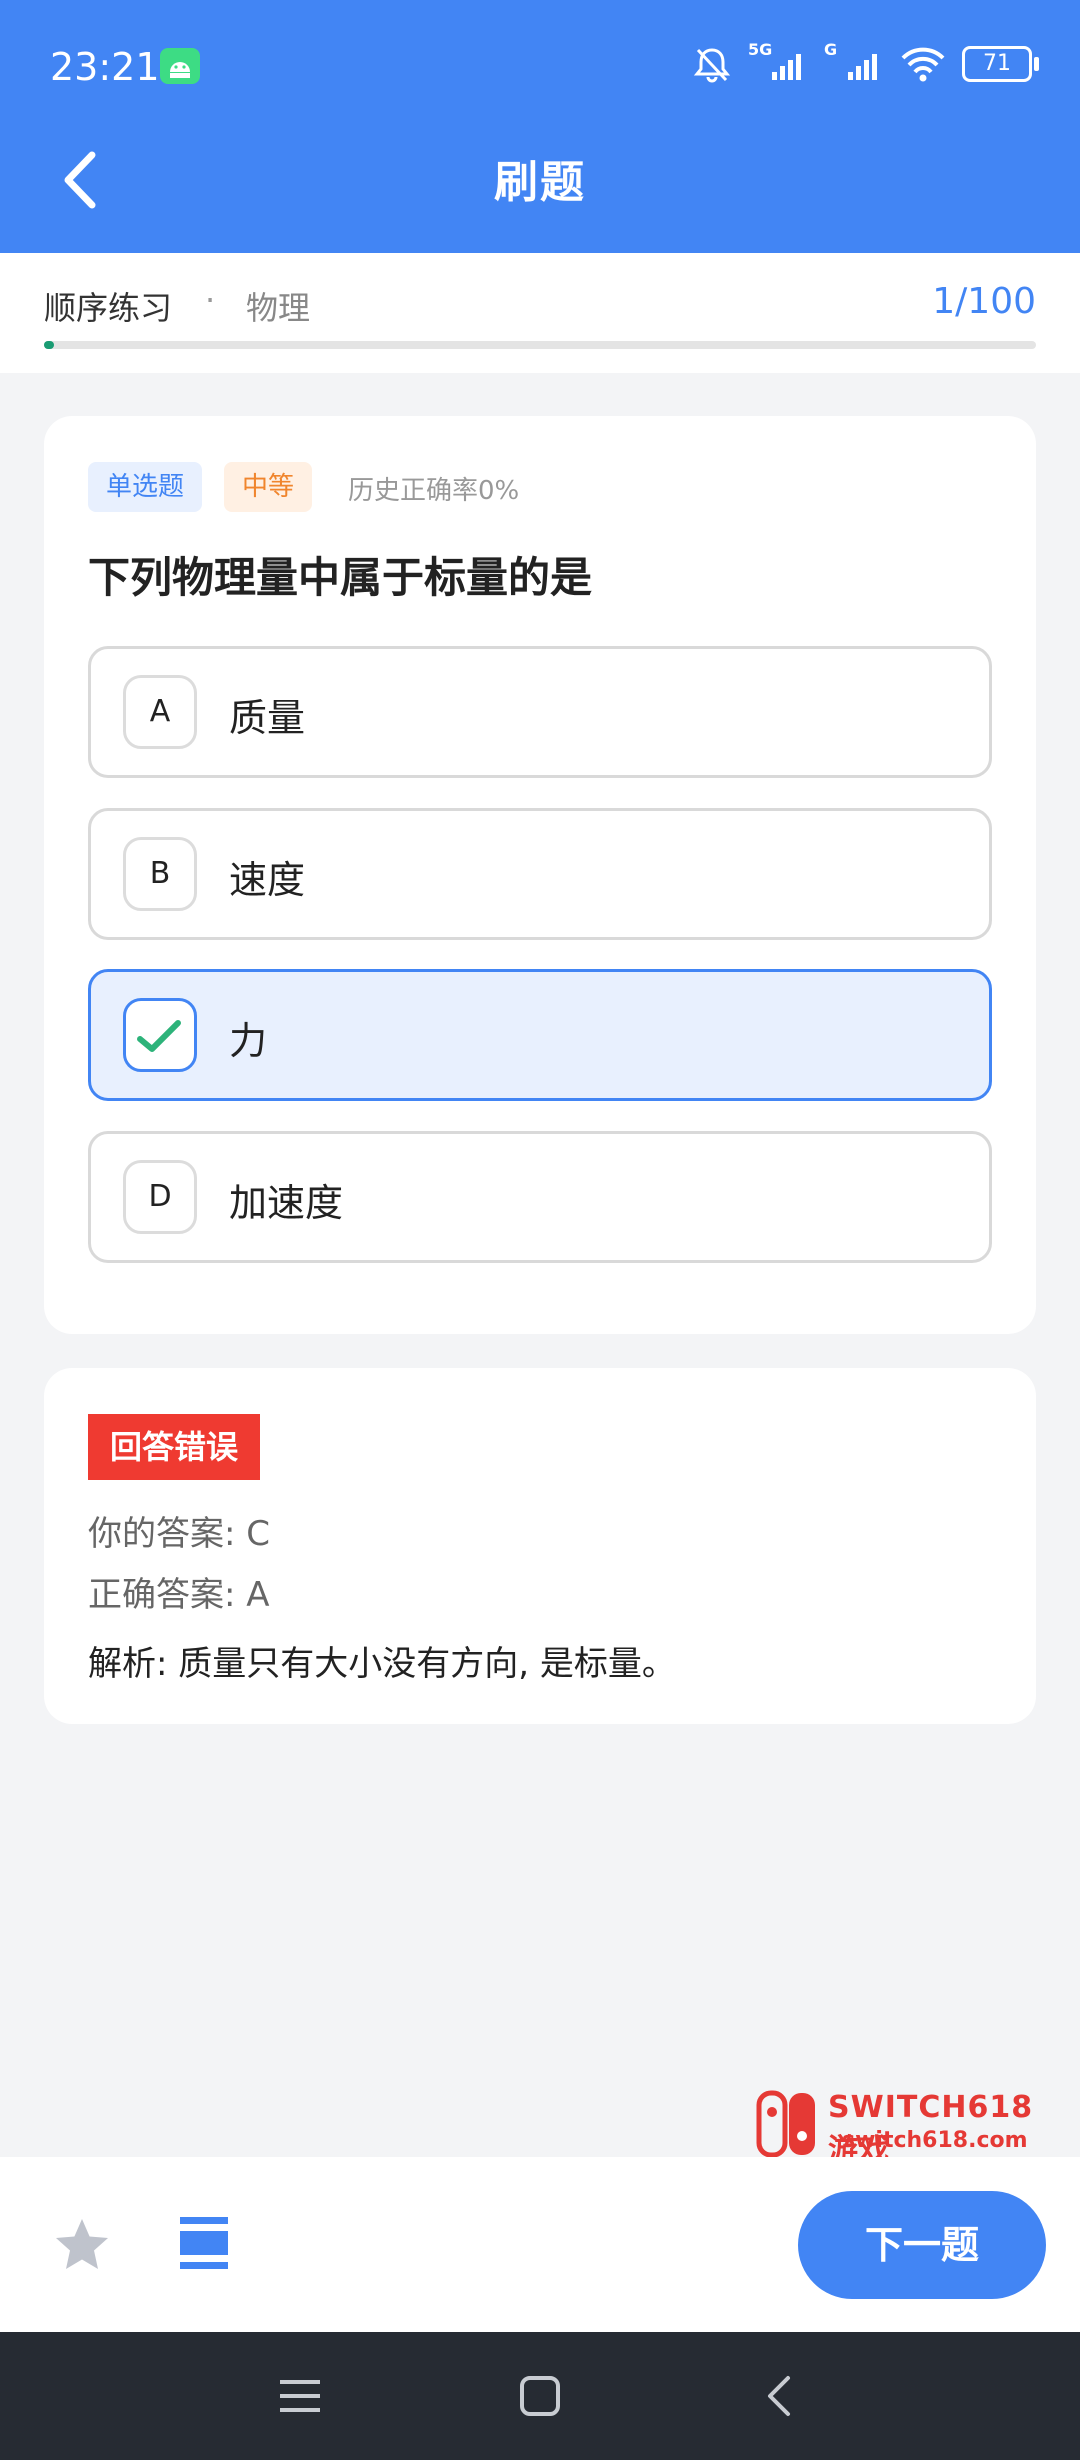 Image resolution: width=1080 pixels, height=2460 pixels. I want to click on question-counter: 1/100, so click(984, 301).